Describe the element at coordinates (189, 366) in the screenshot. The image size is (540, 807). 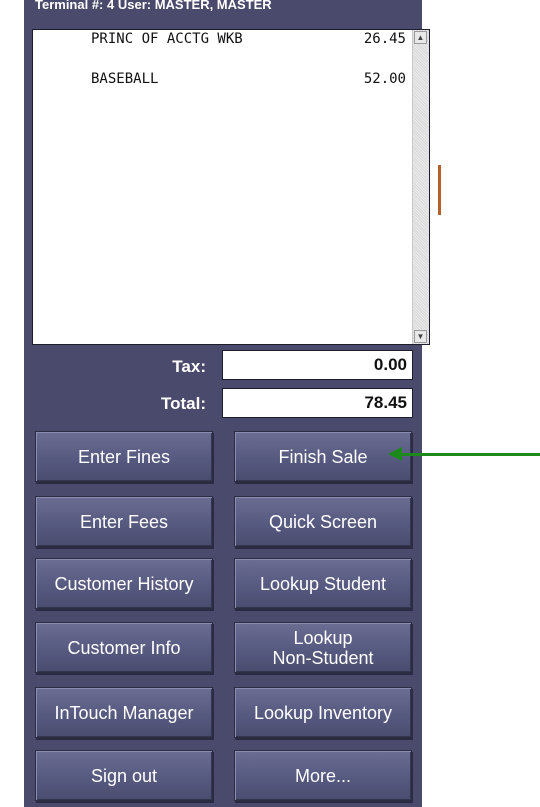
I see `tax-label: Tax:` at that location.